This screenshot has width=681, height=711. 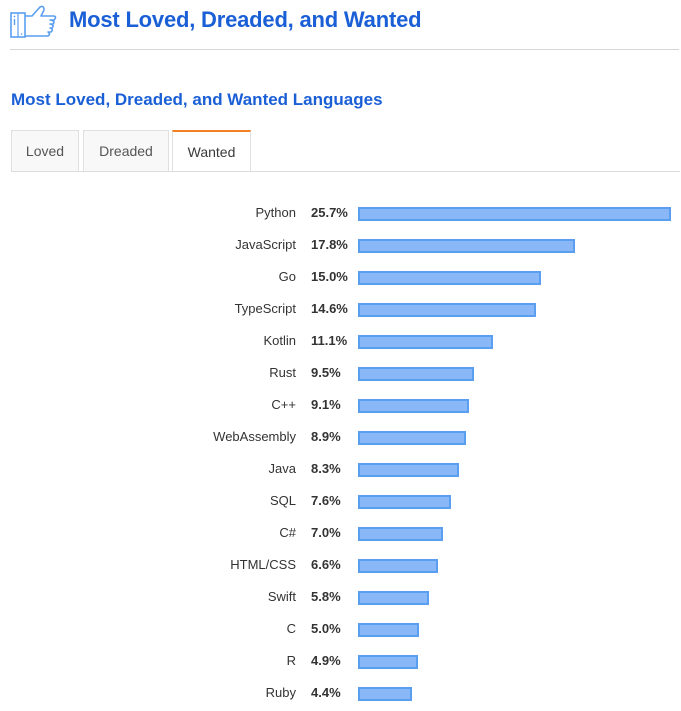 What do you see at coordinates (345, 171) in the screenshot?
I see `tab-bar-divider` at bounding box center [345, 171].